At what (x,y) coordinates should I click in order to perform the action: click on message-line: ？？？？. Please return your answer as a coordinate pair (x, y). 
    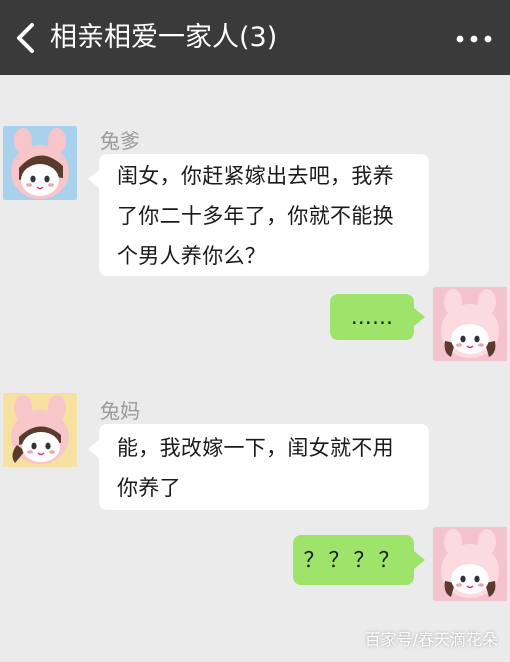
    Looking at the image, I should click on (353, 560).